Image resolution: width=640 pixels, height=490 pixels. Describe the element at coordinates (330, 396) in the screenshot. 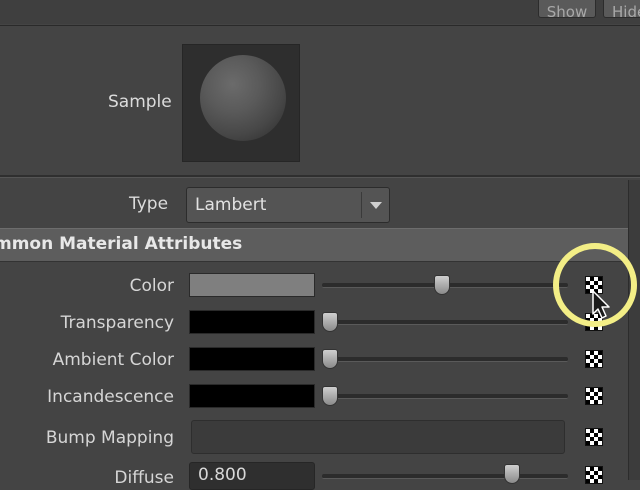

I see `incandescence-slider-handle` at that location.